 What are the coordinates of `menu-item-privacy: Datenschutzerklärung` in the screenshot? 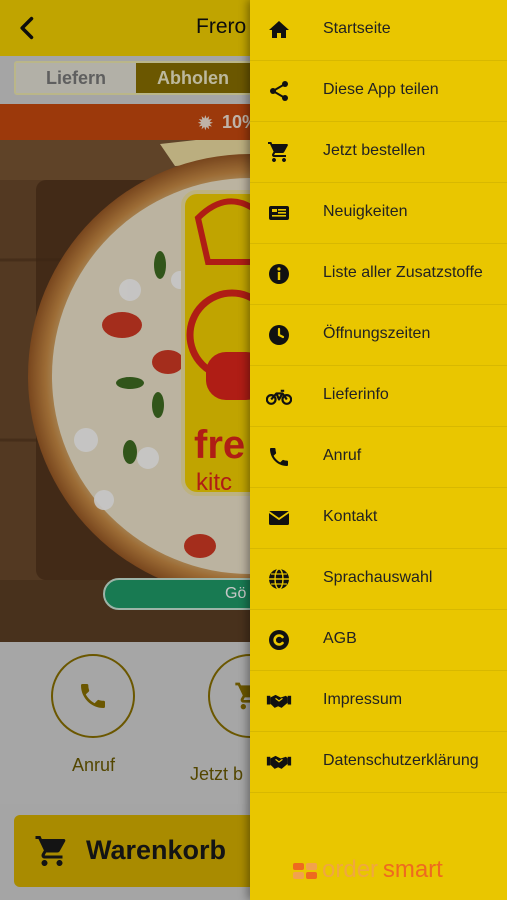 It's located at (378, 762).